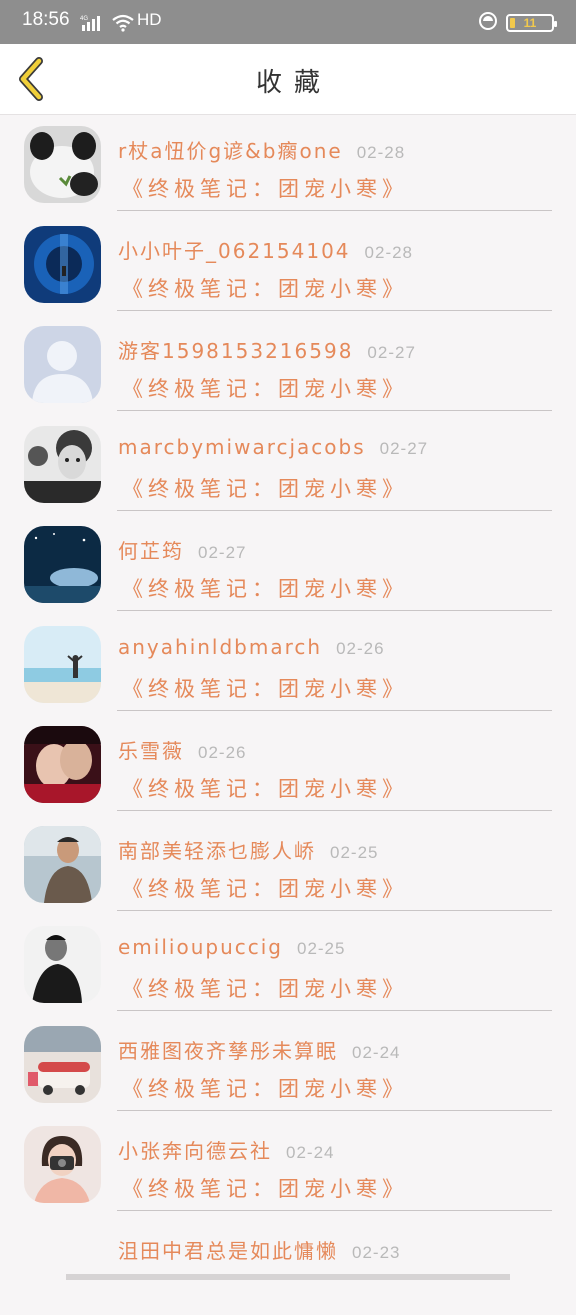 Image resolution: width=576 pixels, height=1315 pixels. I want to click on user-name: 乐雪薇 02-26, so click(182, 749).